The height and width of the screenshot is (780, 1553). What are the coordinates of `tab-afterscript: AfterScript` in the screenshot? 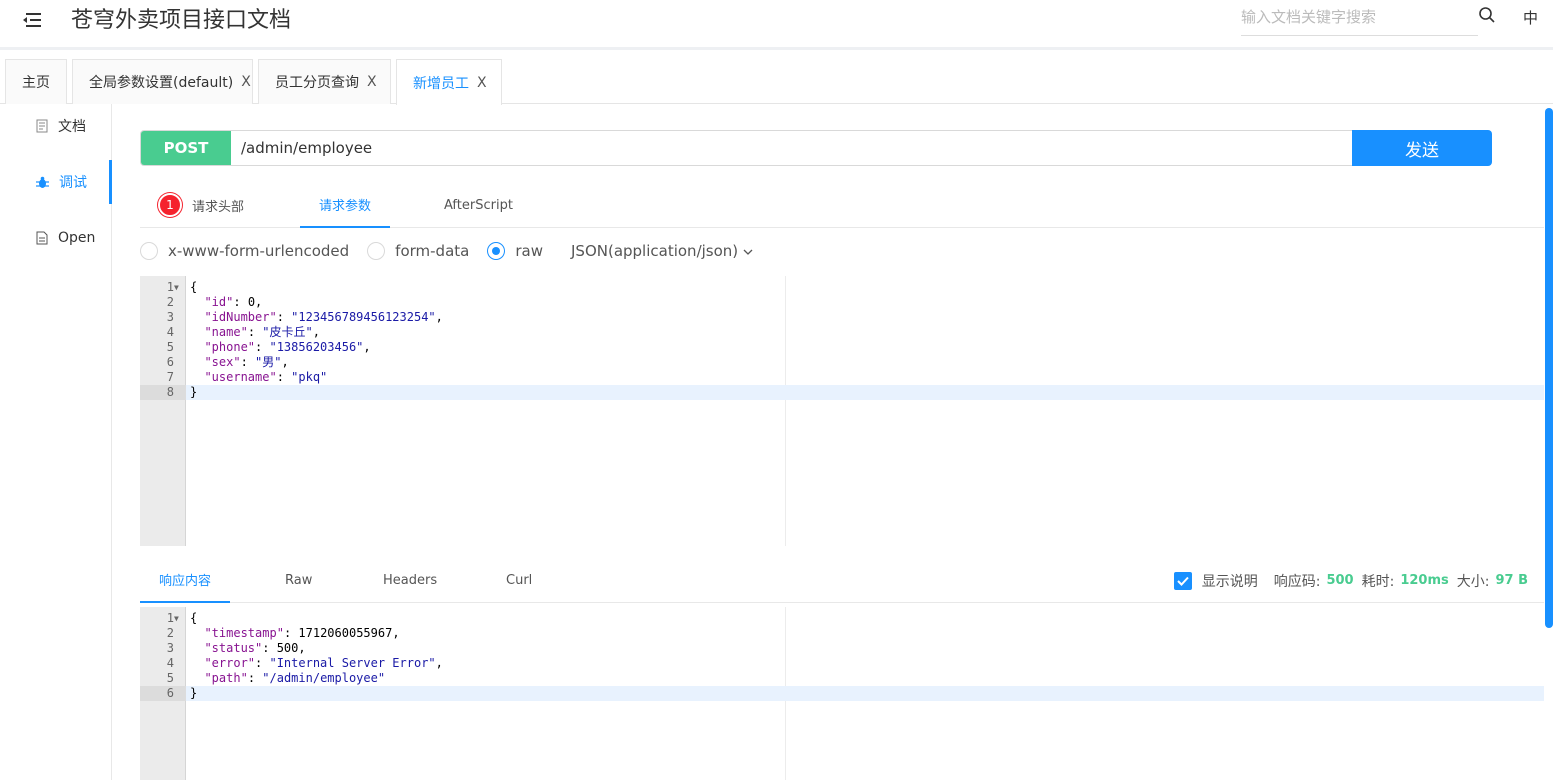 It's located at (478, 205).